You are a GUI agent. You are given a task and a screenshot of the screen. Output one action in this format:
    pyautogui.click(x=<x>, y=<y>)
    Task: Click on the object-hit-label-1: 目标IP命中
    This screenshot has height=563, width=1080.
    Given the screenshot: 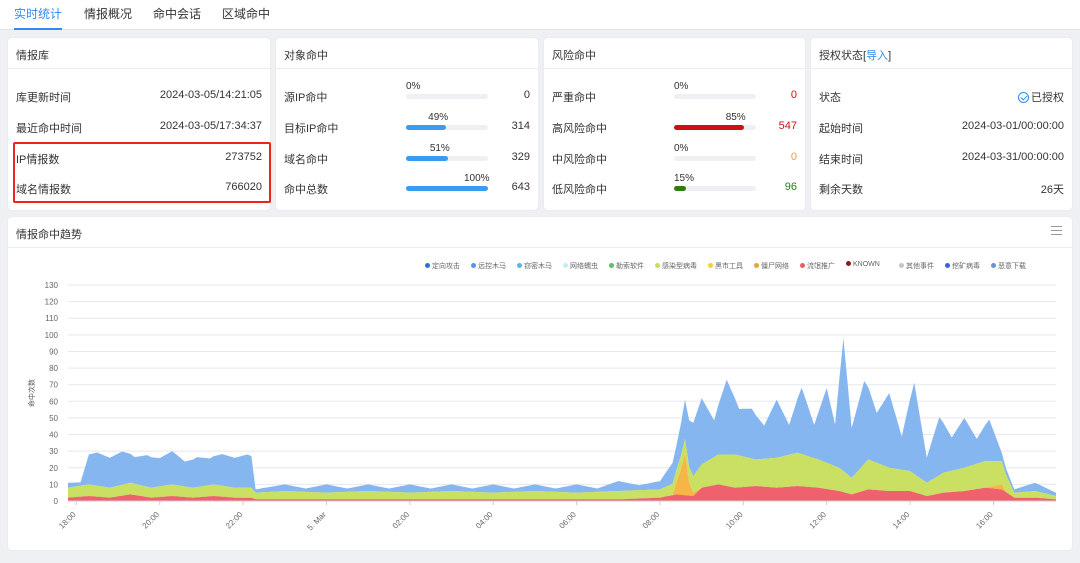 What is the action you would take?
    pyautogui.click(x=311, y=129)
    